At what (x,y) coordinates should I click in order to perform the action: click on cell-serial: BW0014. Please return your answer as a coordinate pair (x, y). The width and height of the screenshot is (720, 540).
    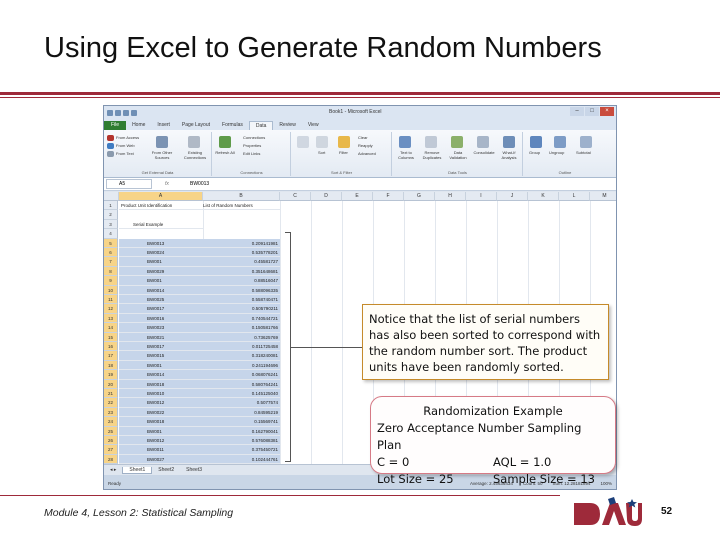
    Looking at the image, I should click on (161, 375).